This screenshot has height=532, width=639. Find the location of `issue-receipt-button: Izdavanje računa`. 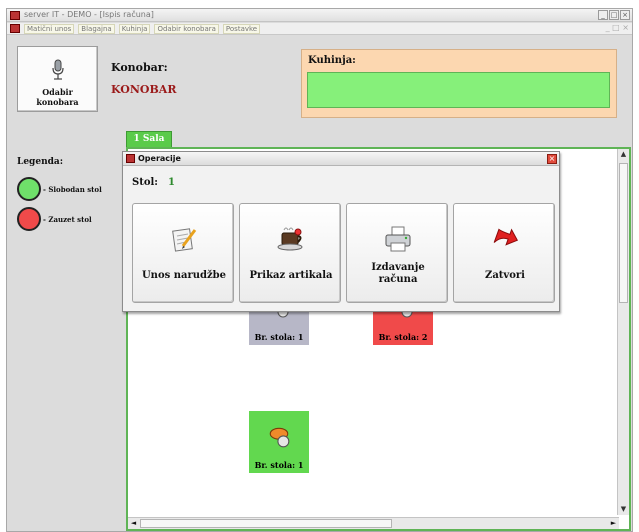

issue-receipt-button: Izdavanje računa is located at coordinates (397, 253).